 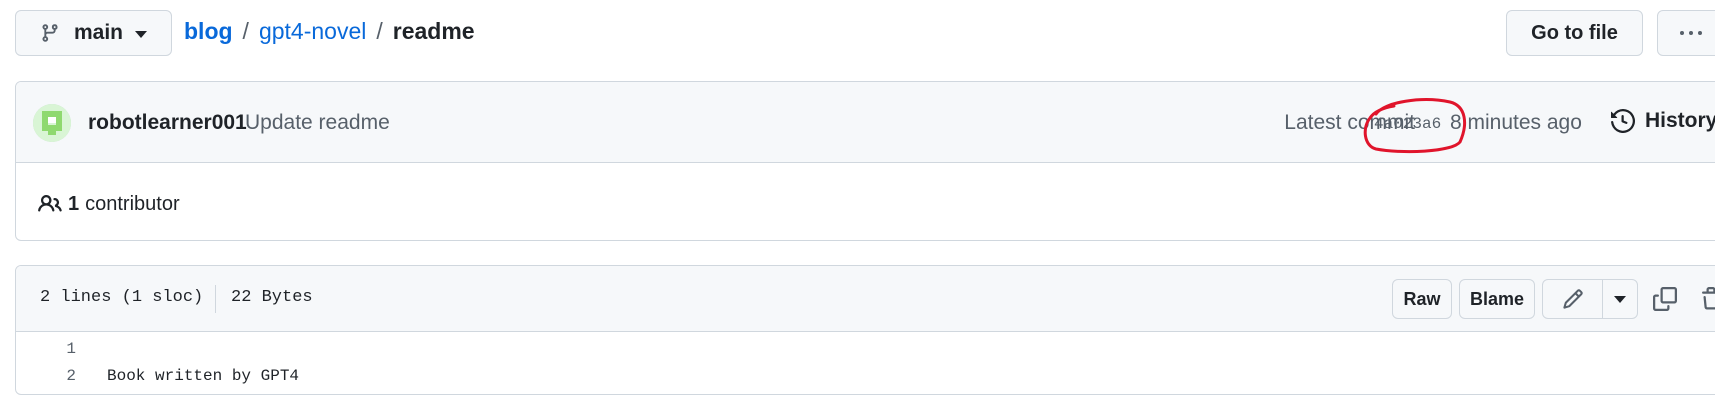 What do you see at coordinates (1422, 299) in the screenshot?
I see `raw-button: Raw` at bounding box center [1422, 299].